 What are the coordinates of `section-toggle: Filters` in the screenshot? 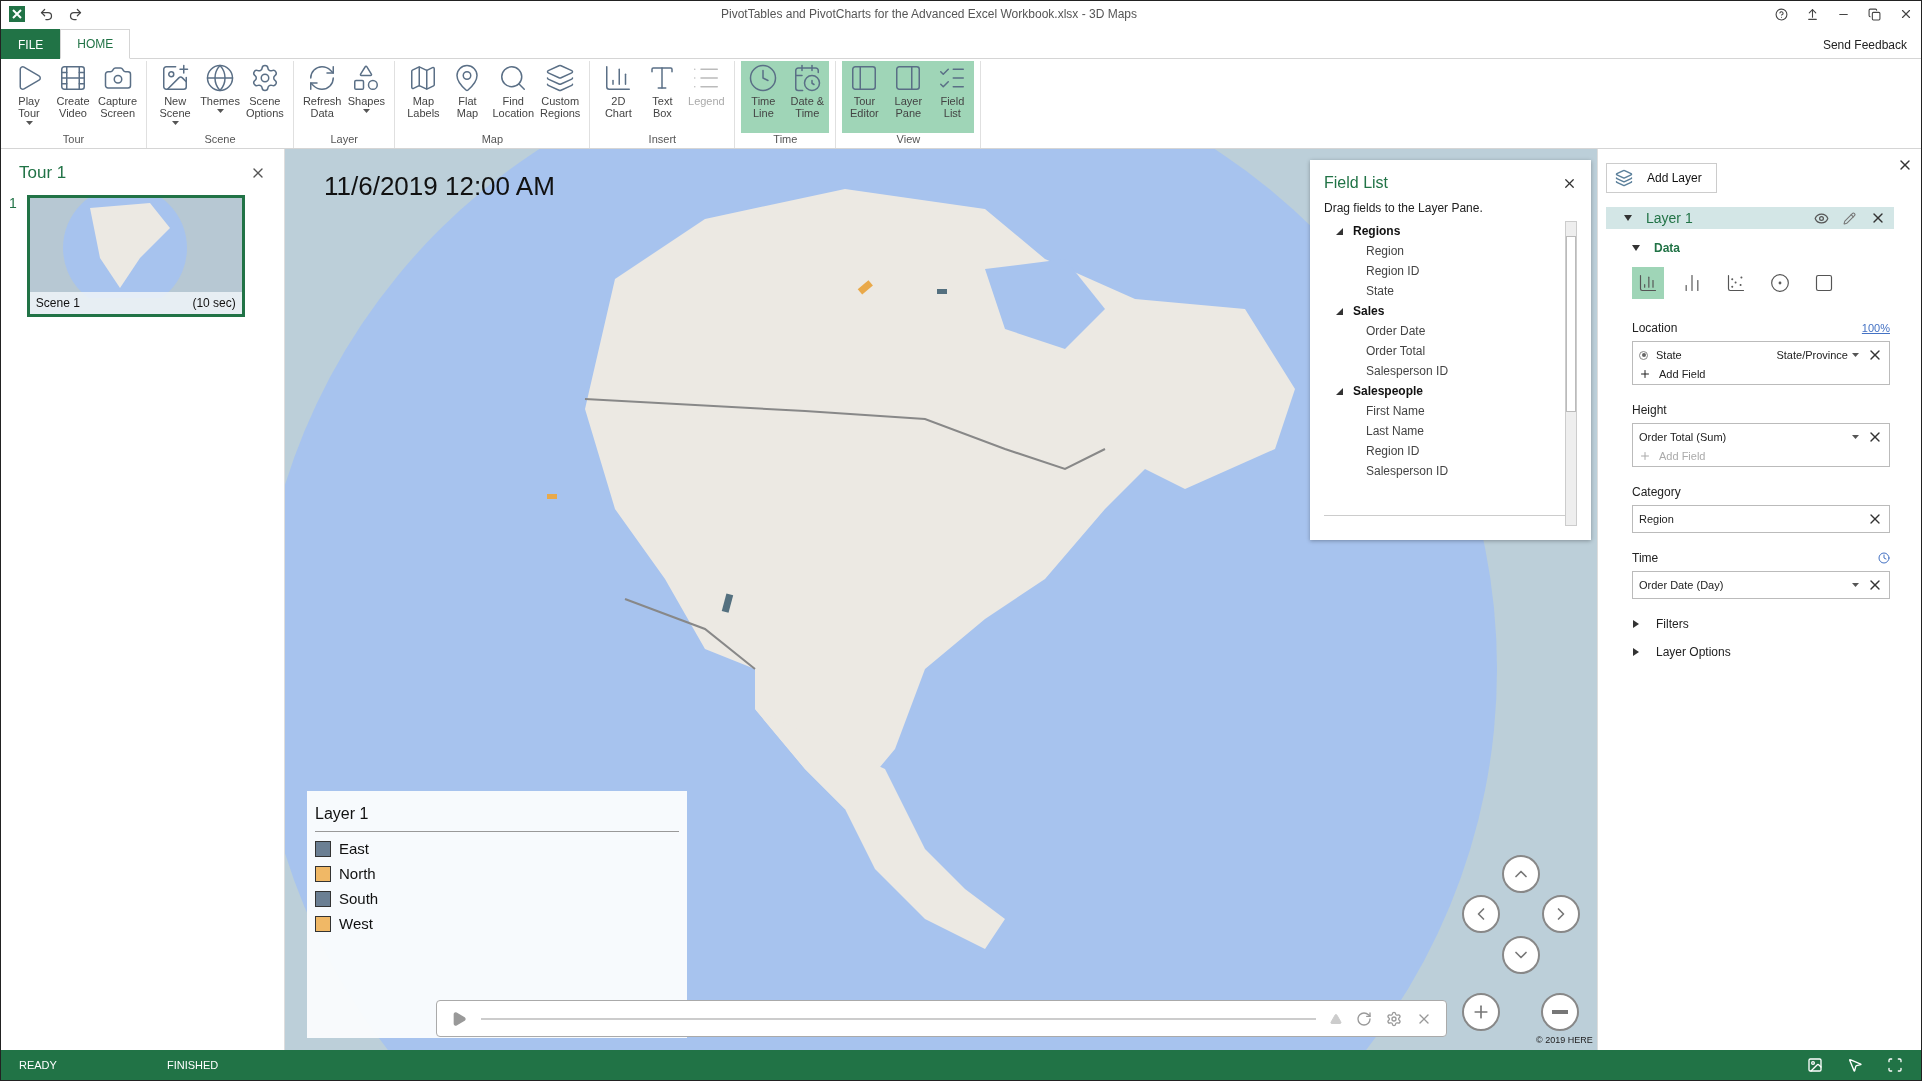 It's located at (1776, 624).